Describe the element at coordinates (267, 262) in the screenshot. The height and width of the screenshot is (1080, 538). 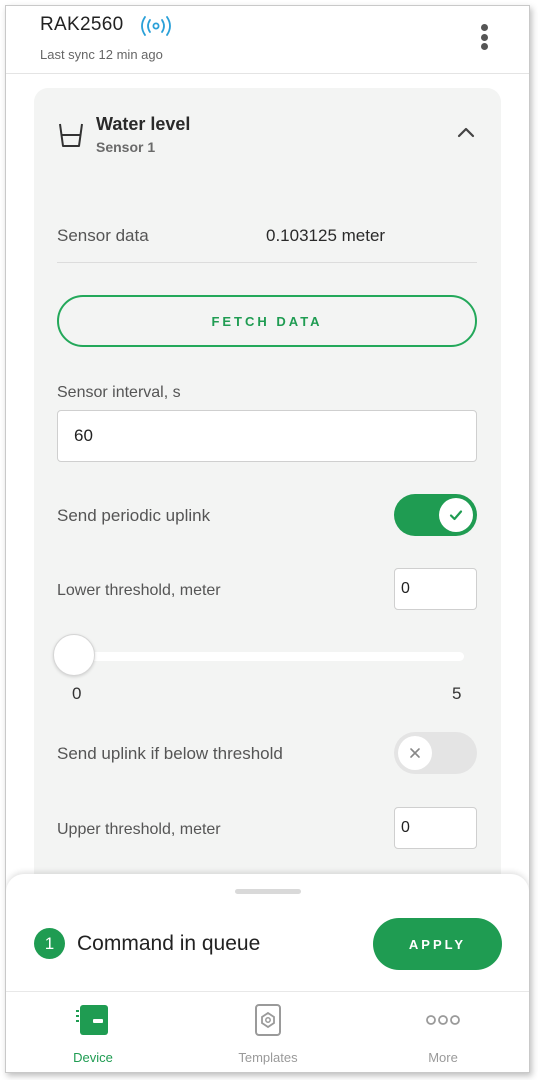
I see `divider` at that location.